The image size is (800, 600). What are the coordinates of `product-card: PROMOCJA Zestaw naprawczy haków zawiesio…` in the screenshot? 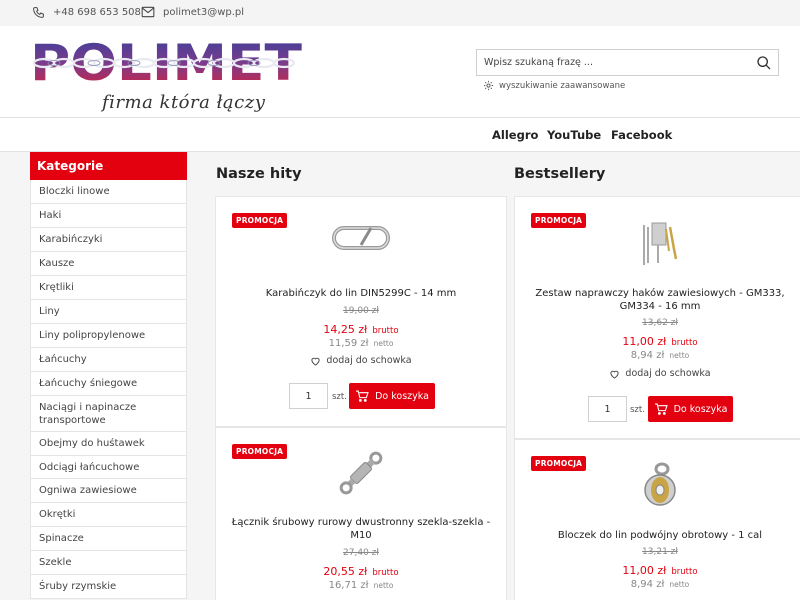 It's located at (657, 317).